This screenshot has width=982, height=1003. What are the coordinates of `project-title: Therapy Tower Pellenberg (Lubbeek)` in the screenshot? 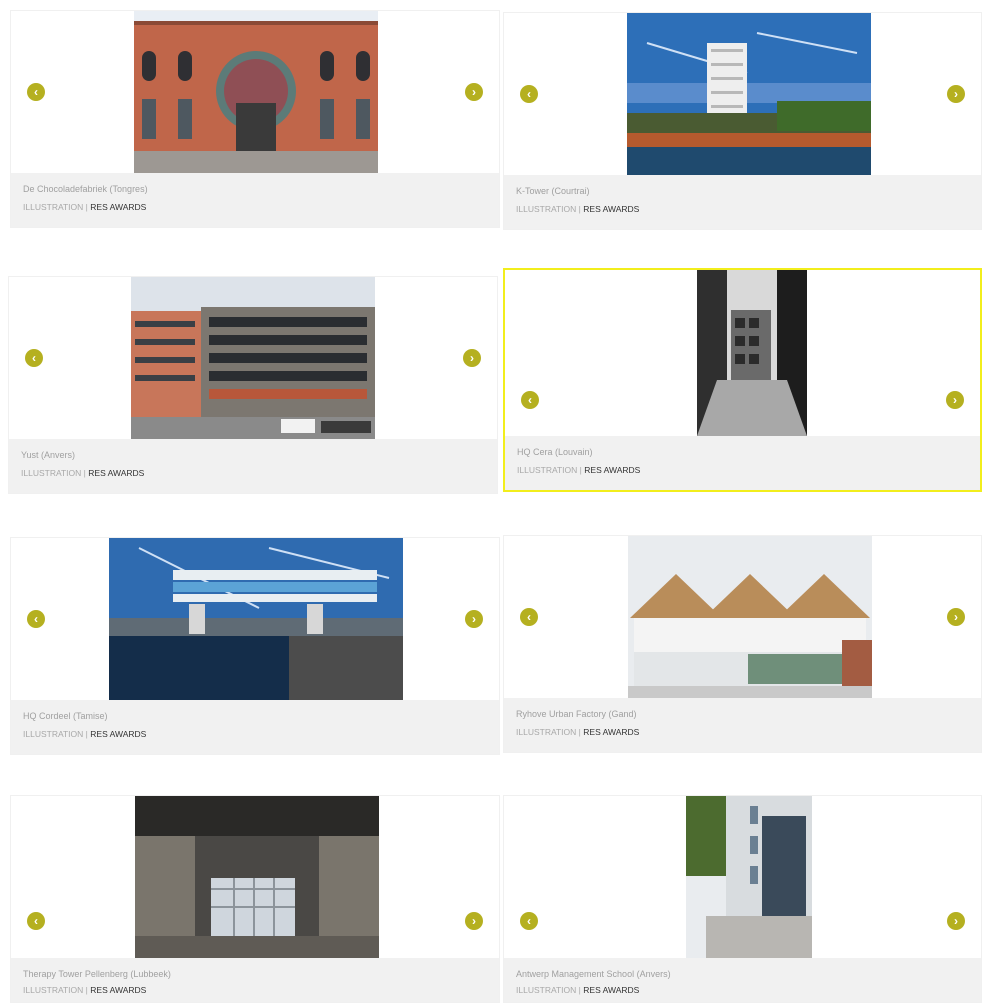 It's located at (255, 974).